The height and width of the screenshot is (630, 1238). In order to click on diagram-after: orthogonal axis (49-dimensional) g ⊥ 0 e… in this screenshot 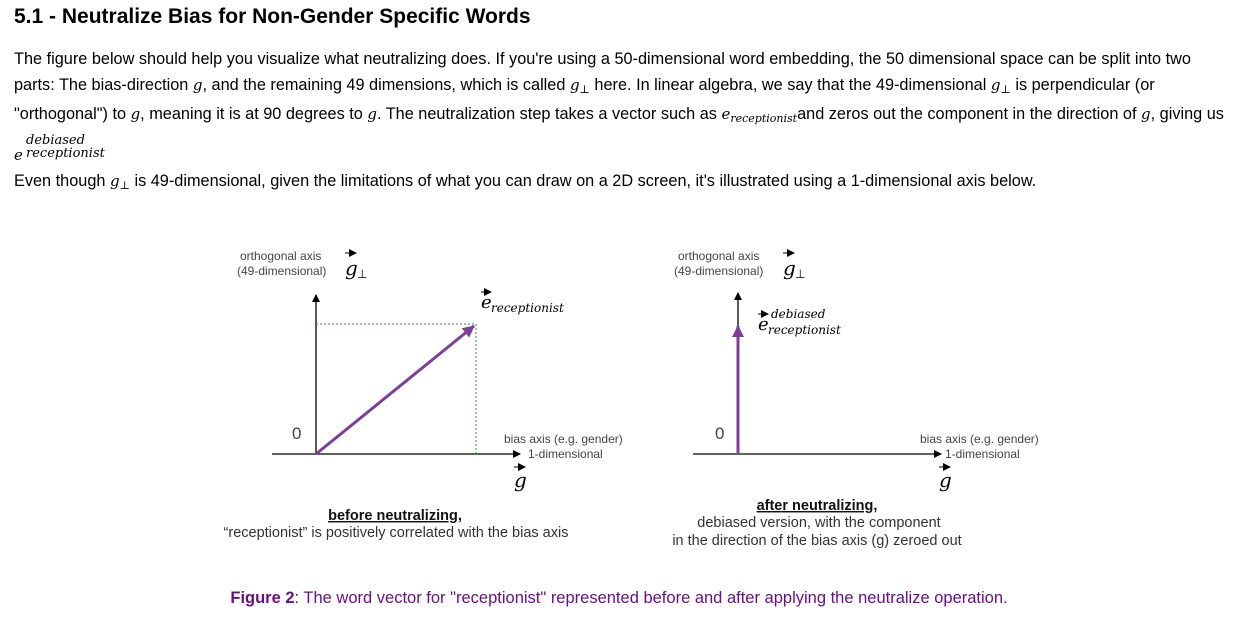, I will do `click(855, 399)`.